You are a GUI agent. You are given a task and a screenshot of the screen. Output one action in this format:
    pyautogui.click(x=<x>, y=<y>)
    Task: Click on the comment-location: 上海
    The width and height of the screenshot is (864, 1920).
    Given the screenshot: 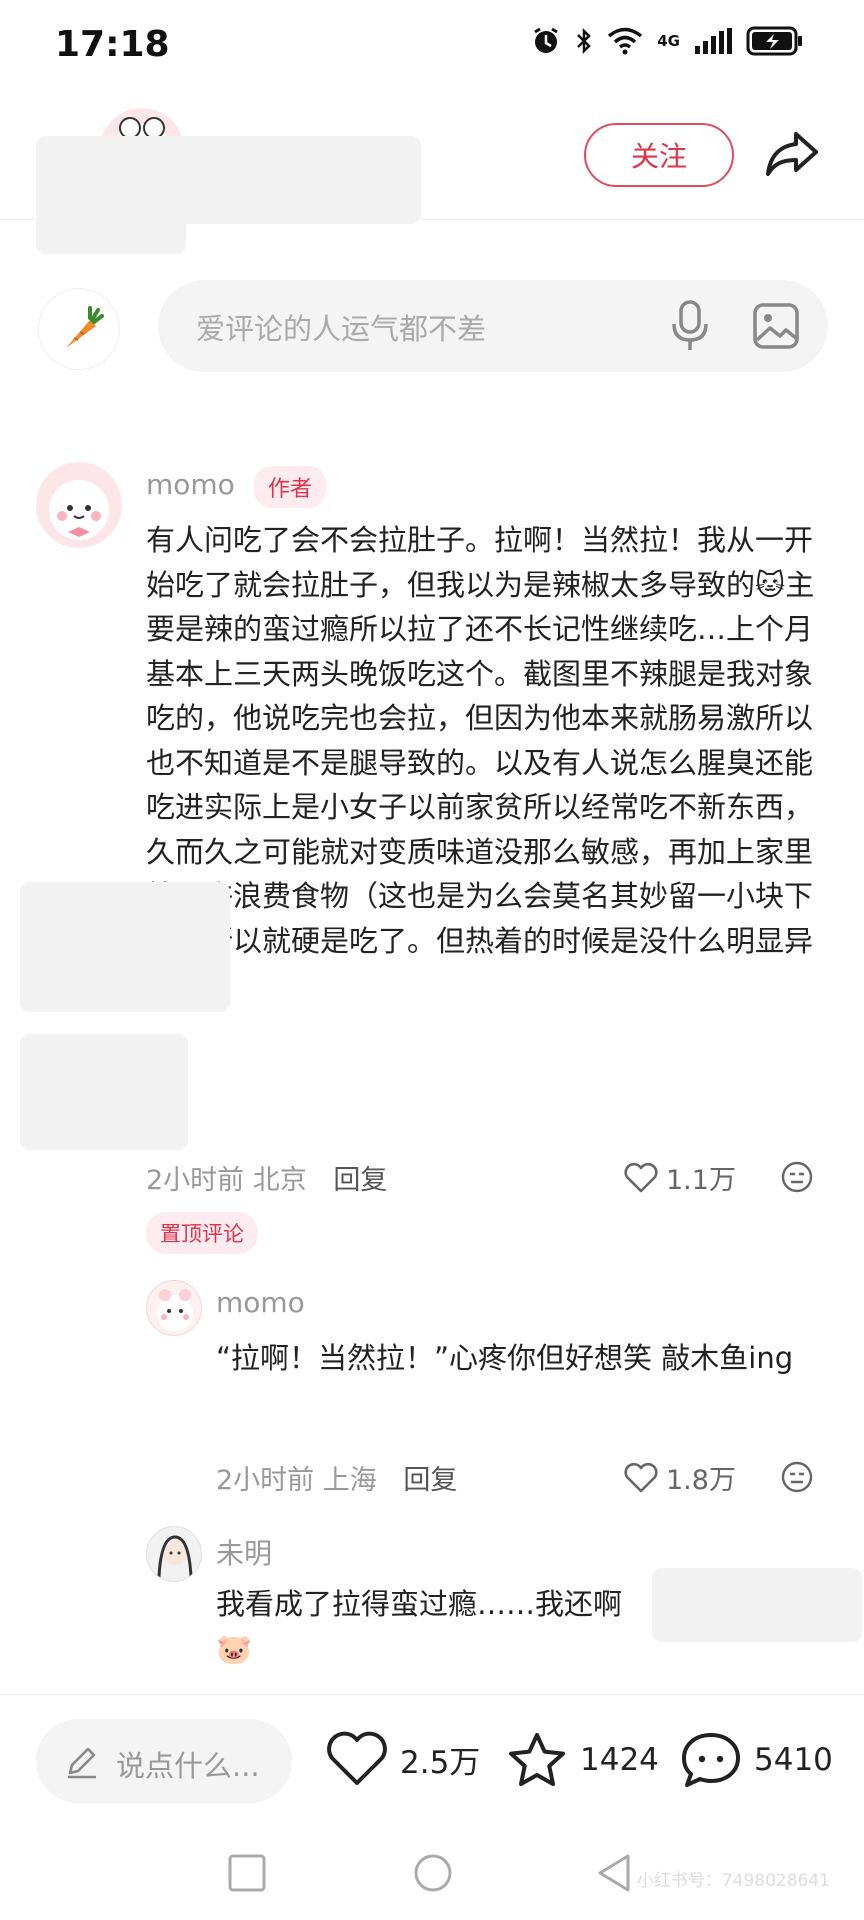 What is the action you would take?
    pyautogui.click(x=349, y=1480)
    